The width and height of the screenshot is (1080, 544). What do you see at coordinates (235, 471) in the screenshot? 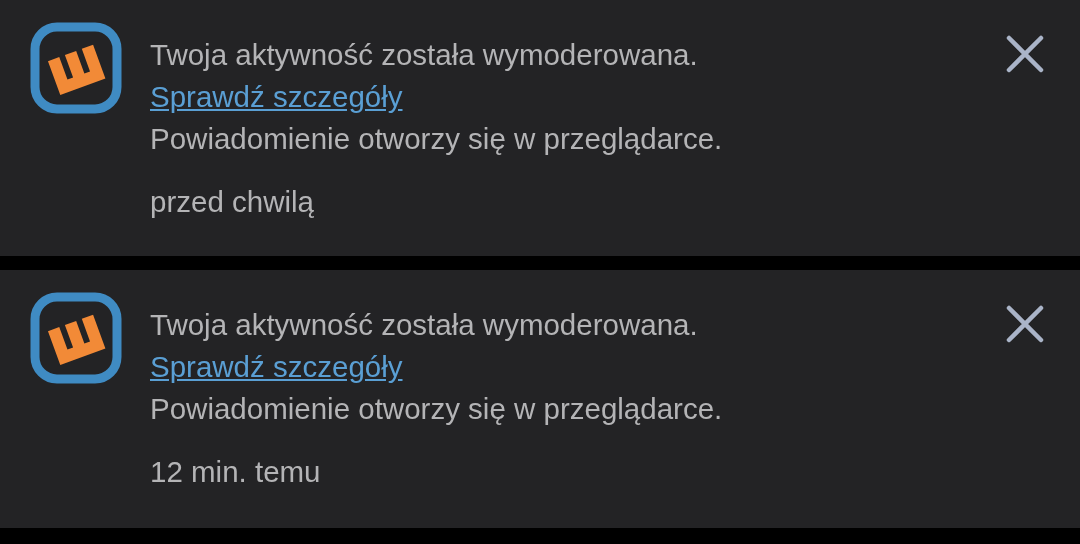
I see `notification-time: 12 min. temu` at bounding box center [235, 471].